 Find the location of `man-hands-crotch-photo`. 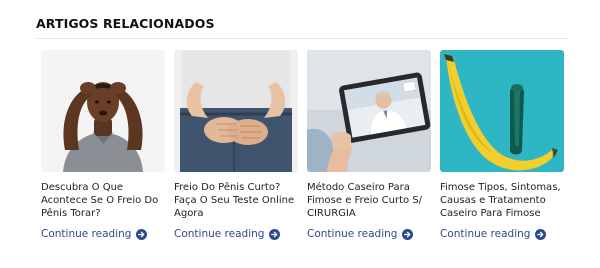

man-hands-crotch-photo is located at coordinates (236, 111).